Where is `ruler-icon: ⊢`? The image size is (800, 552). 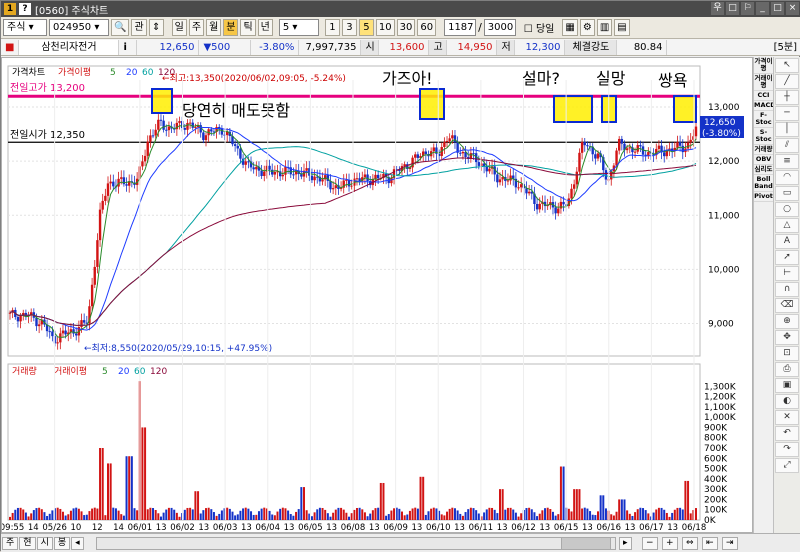
ruler-icon: ⊢ is located at coordinates (787, 273).